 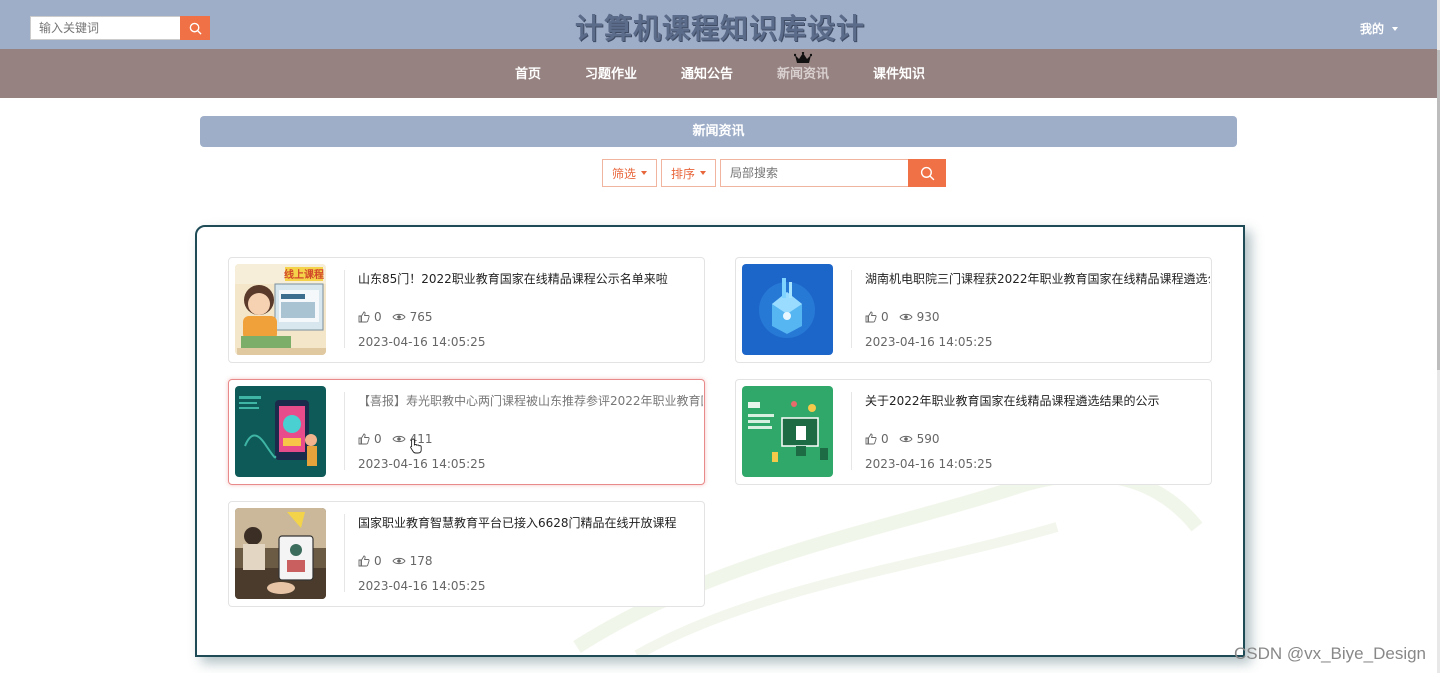 I want to click on watermark: CSDN @vx_Biye_Design, so click(x=1329, y=653).